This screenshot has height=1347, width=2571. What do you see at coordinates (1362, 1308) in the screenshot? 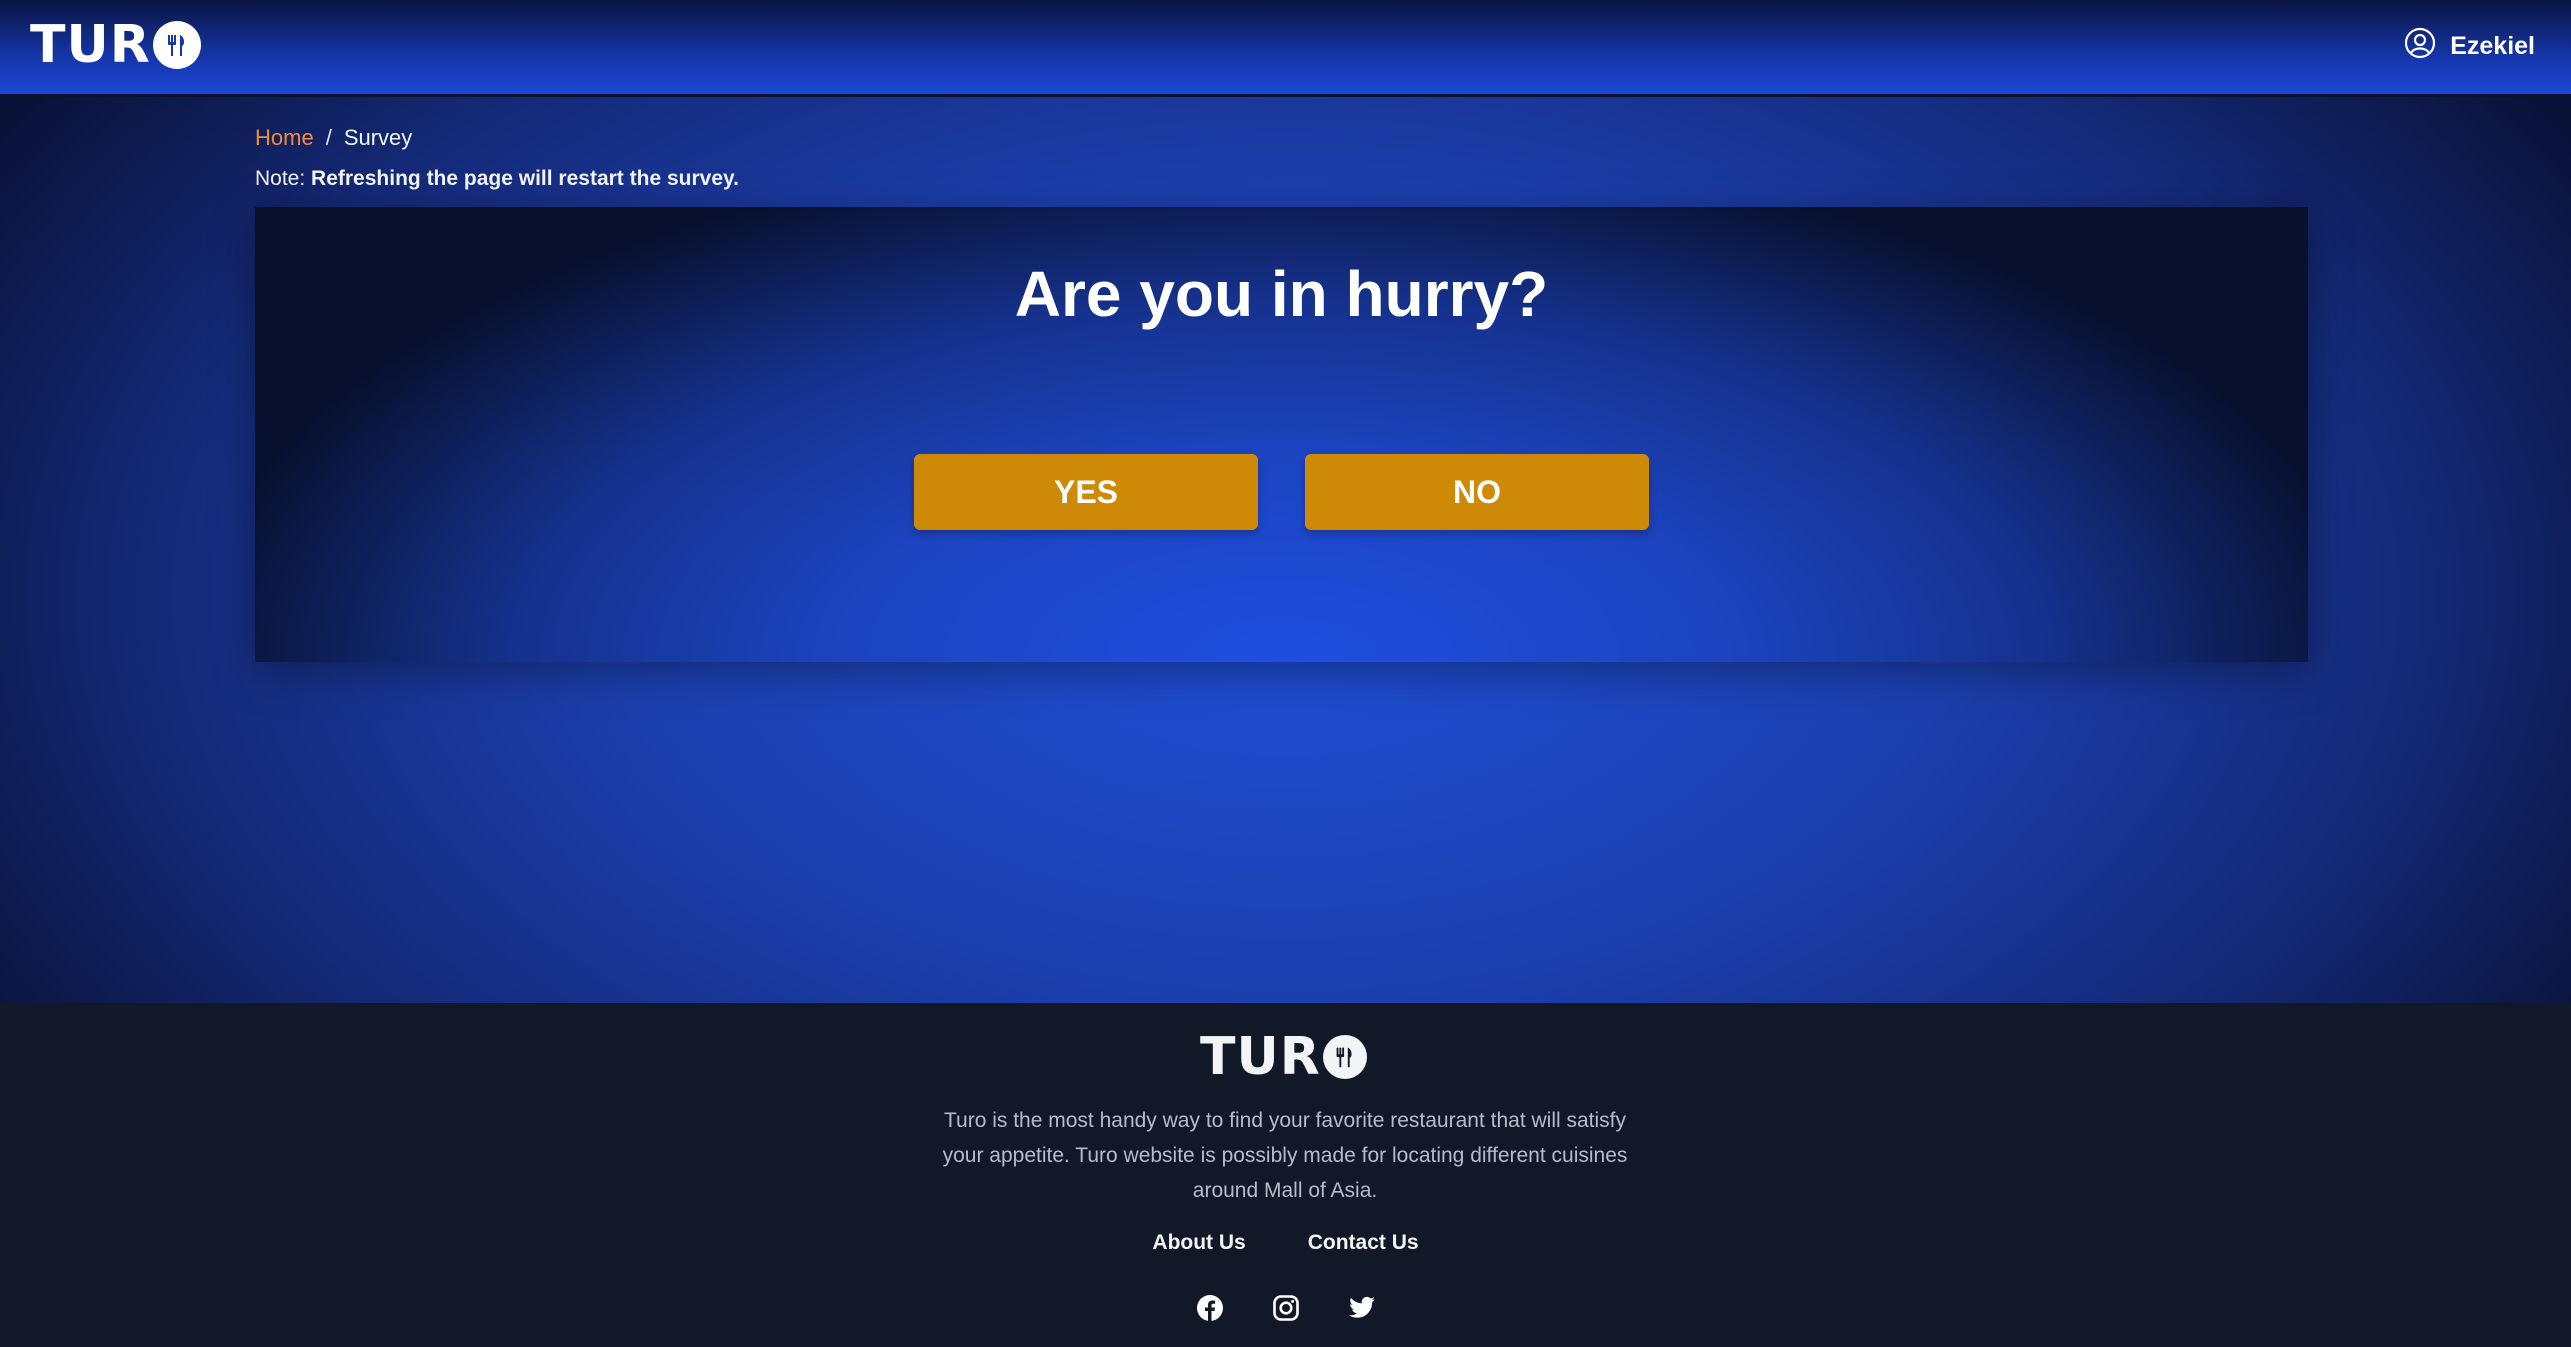
I see `twitter-icon` at bounding box center [1362, 1308].